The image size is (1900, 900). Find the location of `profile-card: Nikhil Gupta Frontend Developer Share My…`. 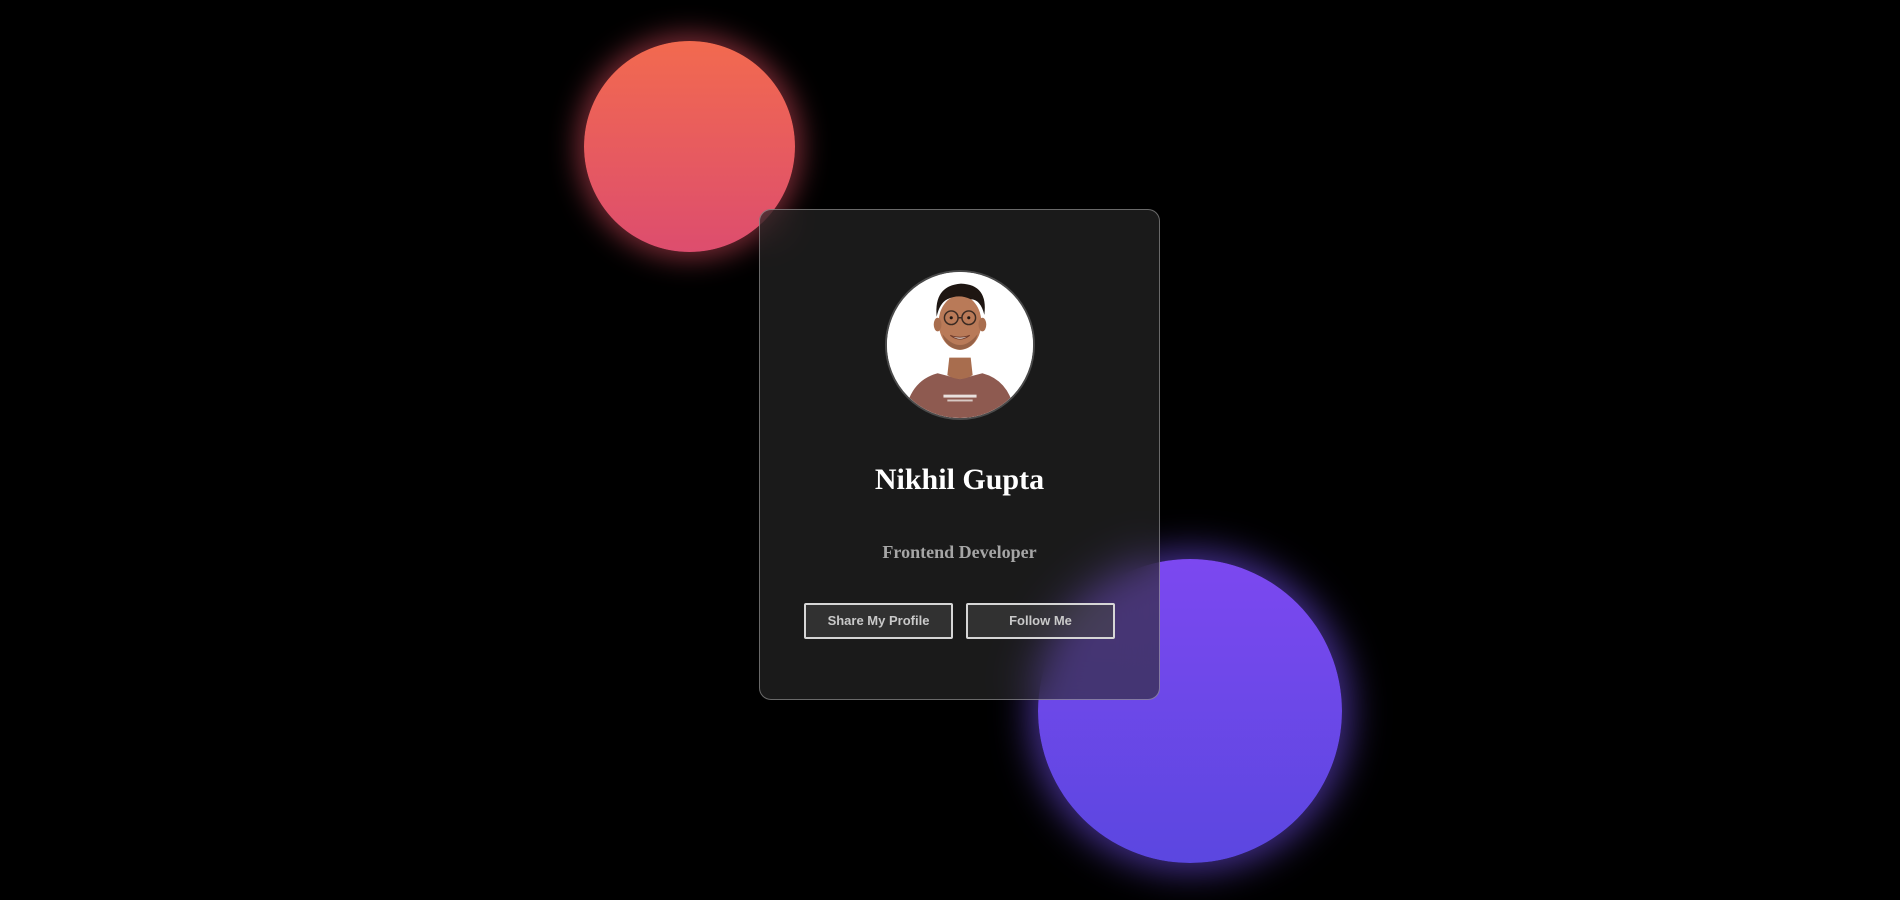

profile-card: Nikhil Gupta Frontend Developer Share My… is located at coordinates (959, 454).